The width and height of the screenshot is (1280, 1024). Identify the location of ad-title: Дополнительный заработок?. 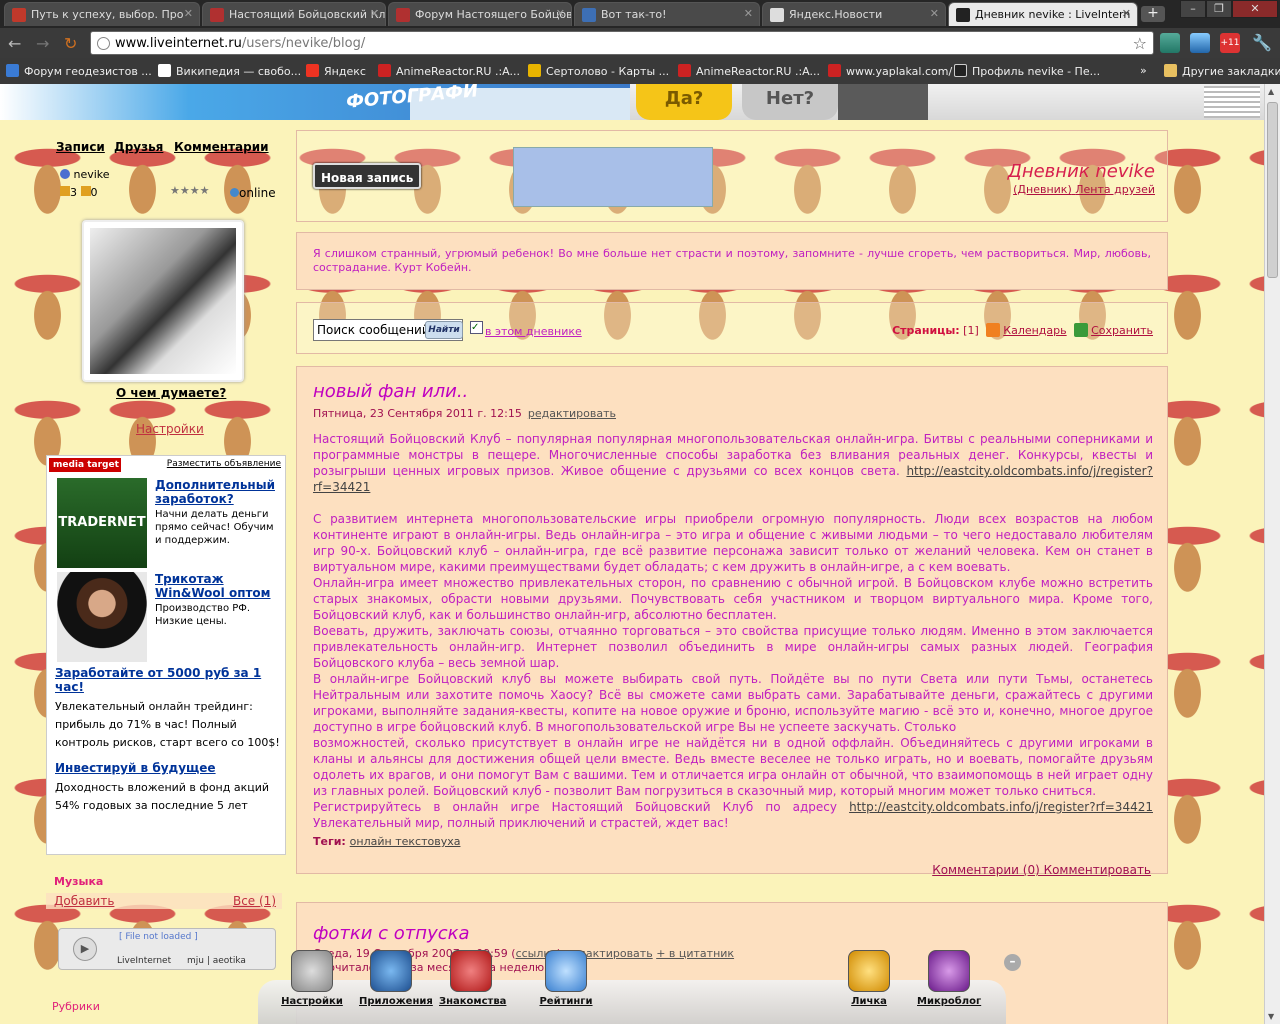
(217, 492).